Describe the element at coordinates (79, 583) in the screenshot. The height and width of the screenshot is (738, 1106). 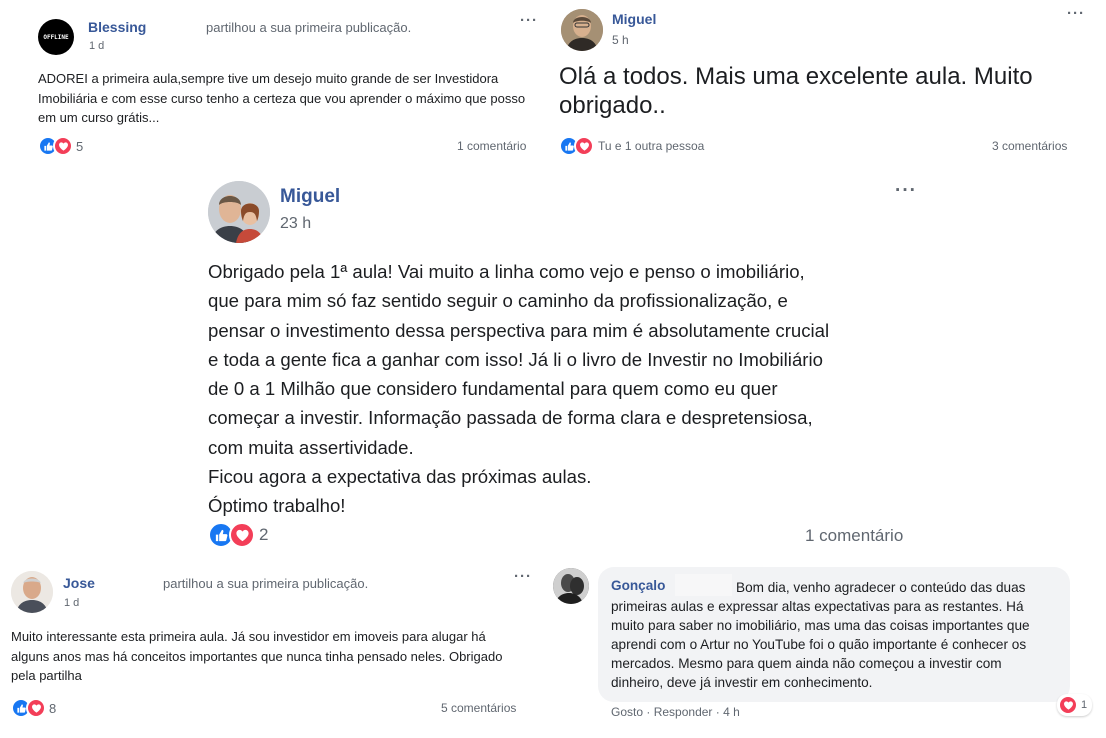
I see `author-name: Jose` at that location.